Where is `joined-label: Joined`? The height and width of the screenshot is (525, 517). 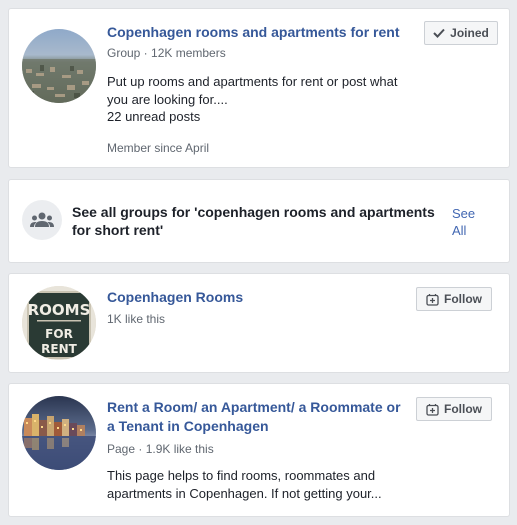
joined-label: Joined is located at coordinates (469, 33).